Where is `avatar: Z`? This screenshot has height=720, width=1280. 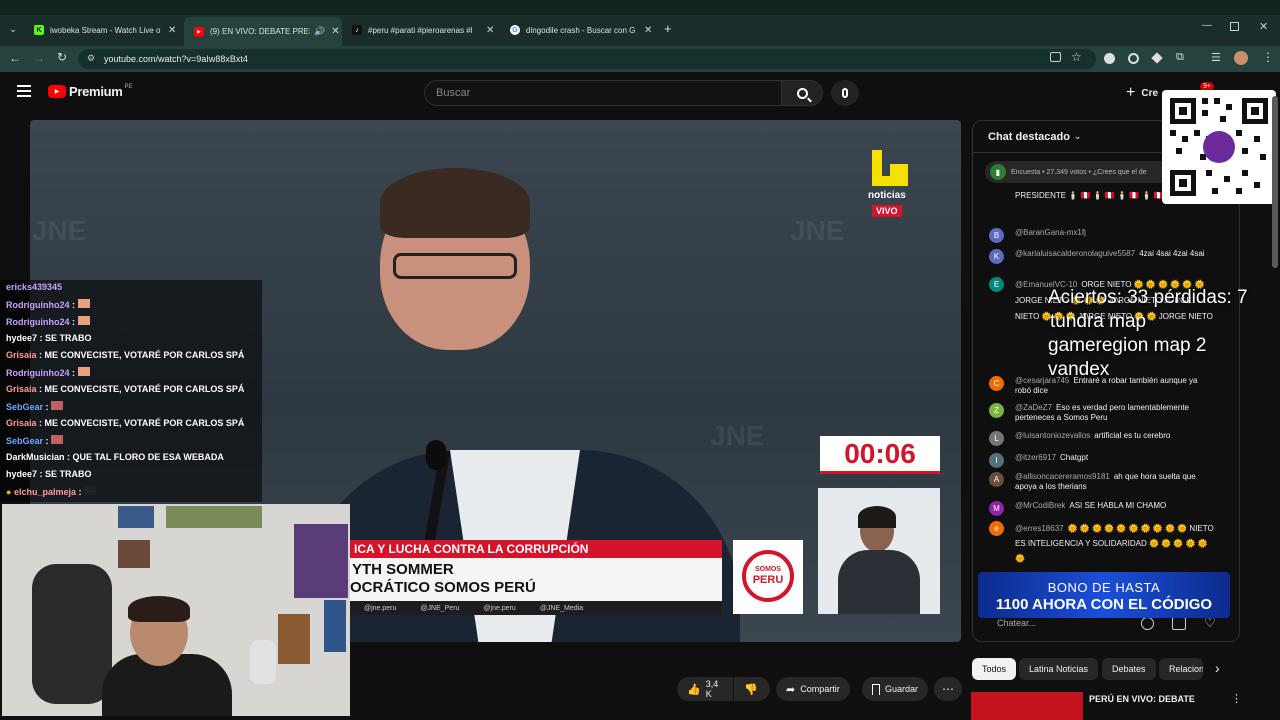
avatar: Z is located at coordinates (996, 410).